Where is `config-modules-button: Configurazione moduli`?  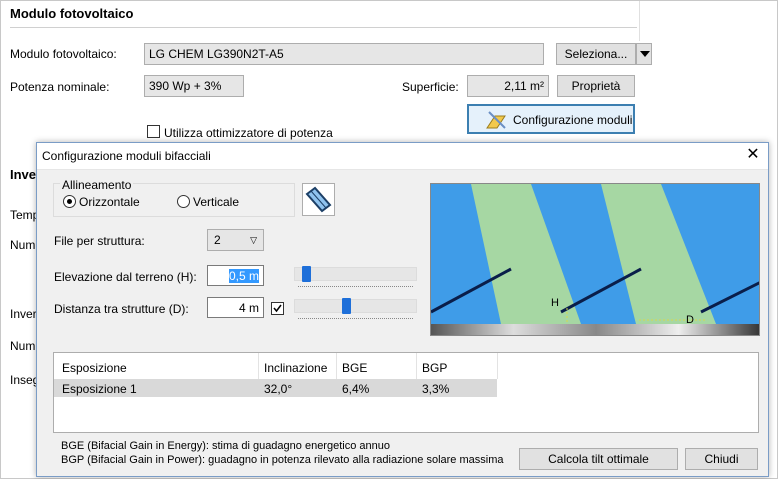 config-modules-button: Configurazione moduli is located at coordinates (551, 119).